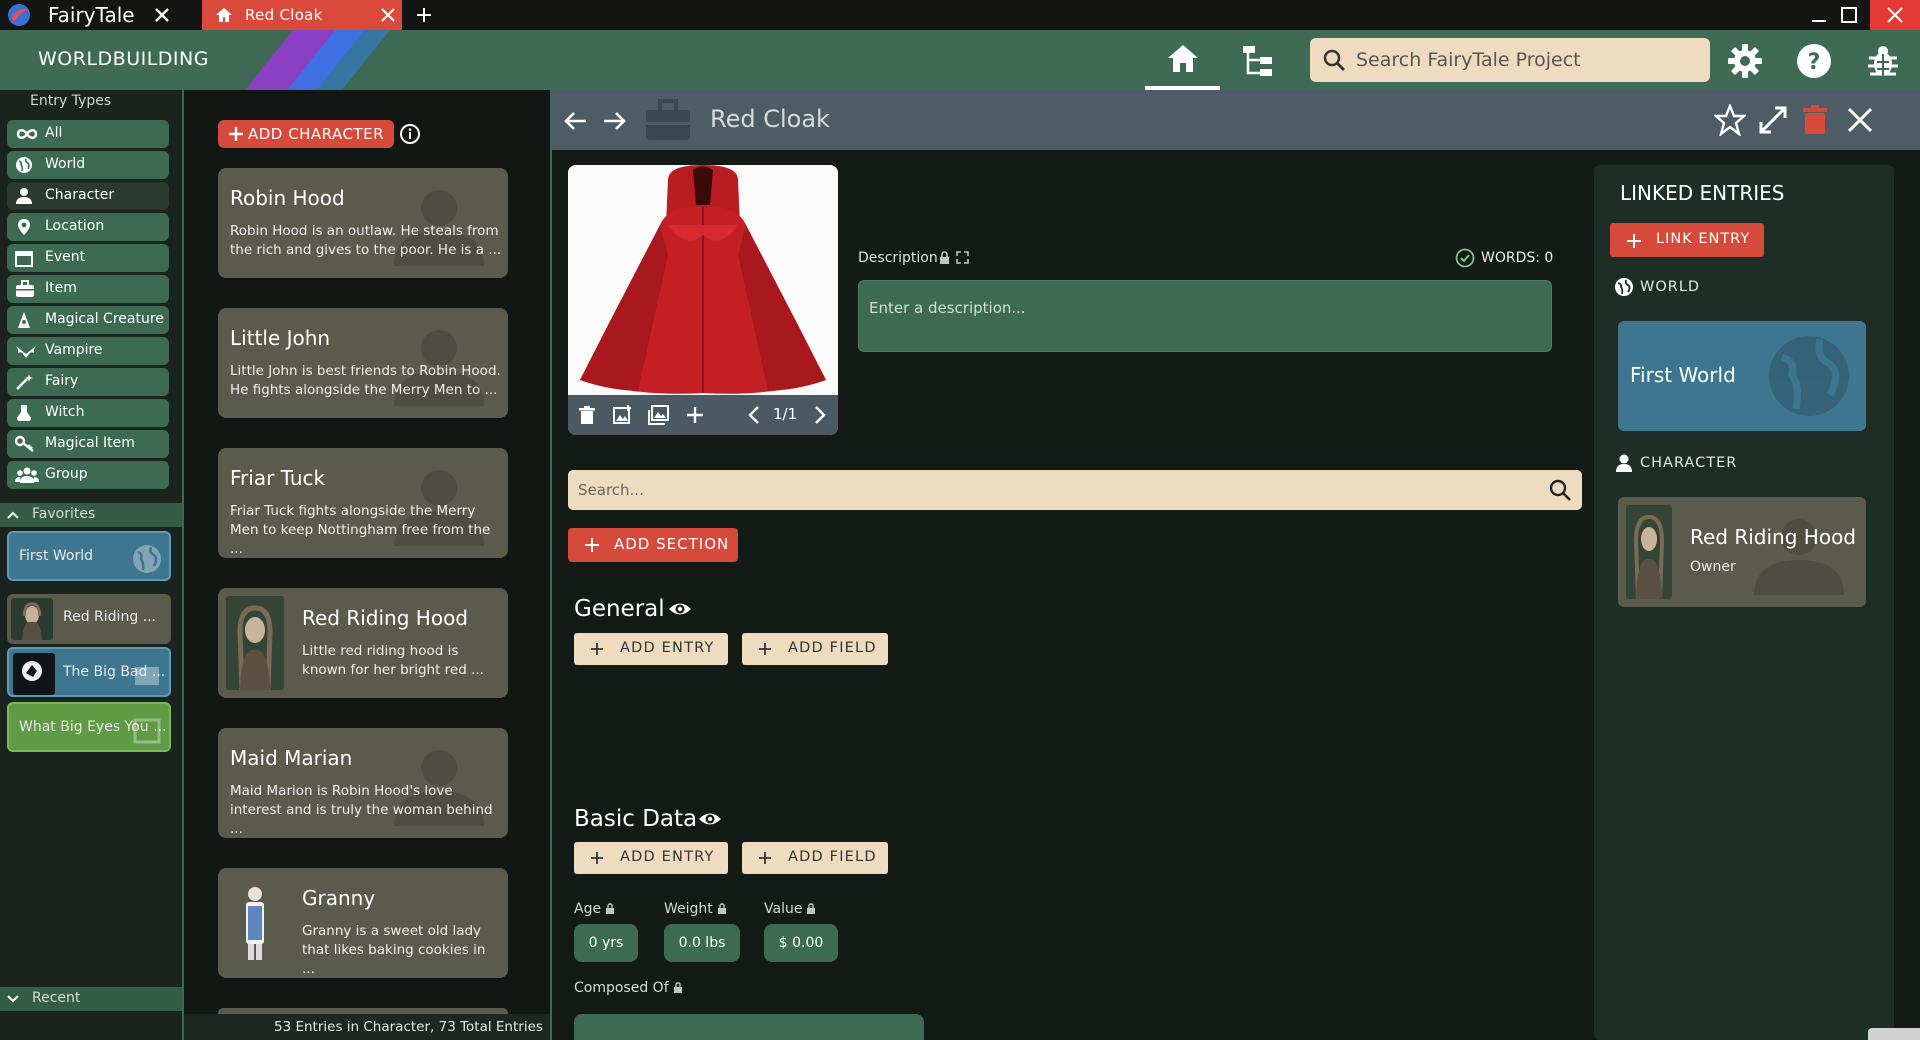 The height and width of the screenshot is (1040, 1920). Describe the element at coordinates (703, 300) in the screenshot. I see `entry-image-viewer: 1/1` at that location.